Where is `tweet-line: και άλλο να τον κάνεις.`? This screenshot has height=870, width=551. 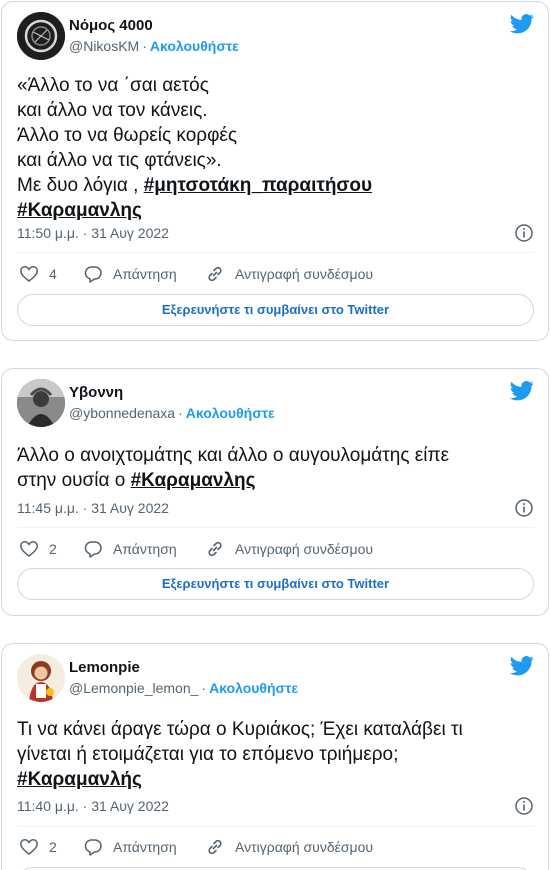
tweet-line: και άλλο να τον κάνεις. is located at coordinates (112, 110).